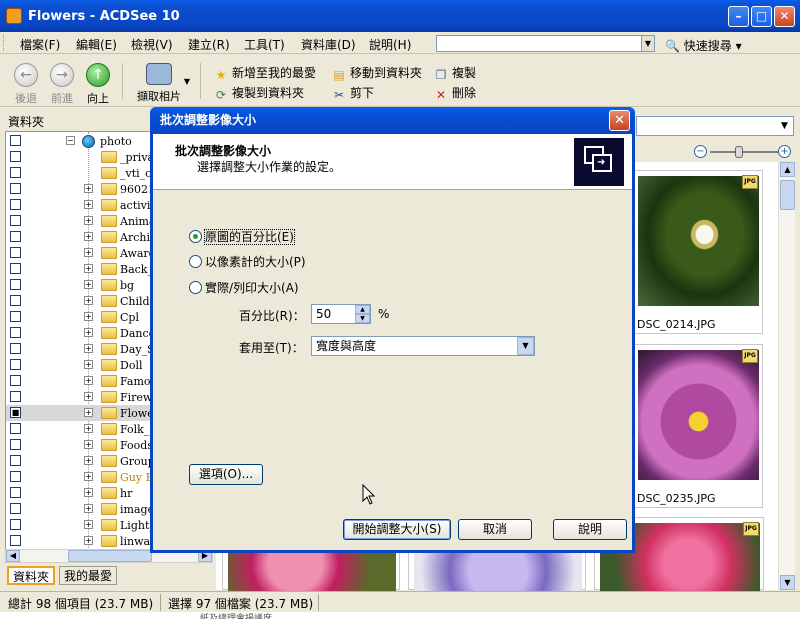 Image resolution: width=800 pixels, height=620 pixels. Describe the element at coordinates (590, 529) in the screenshot. I see `help-button: 說明` at that location.